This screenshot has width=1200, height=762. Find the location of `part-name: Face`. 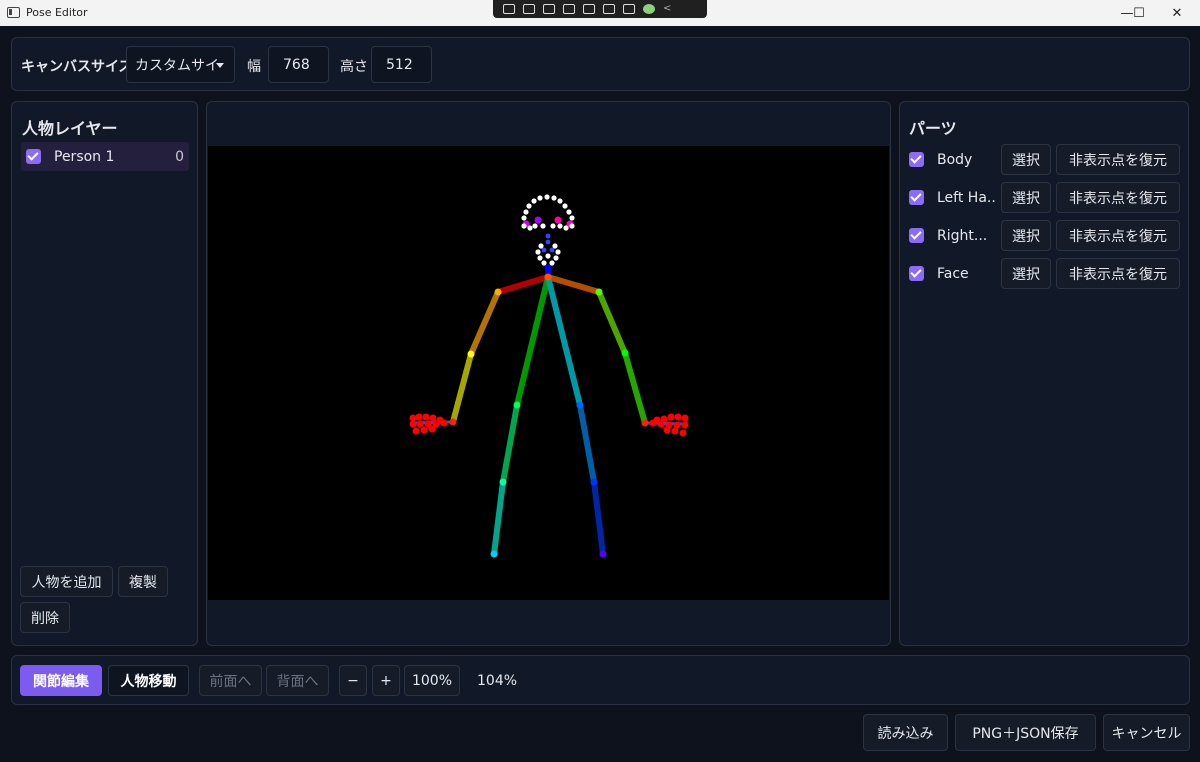

part-name: Face is located at coordinates (953, 274).